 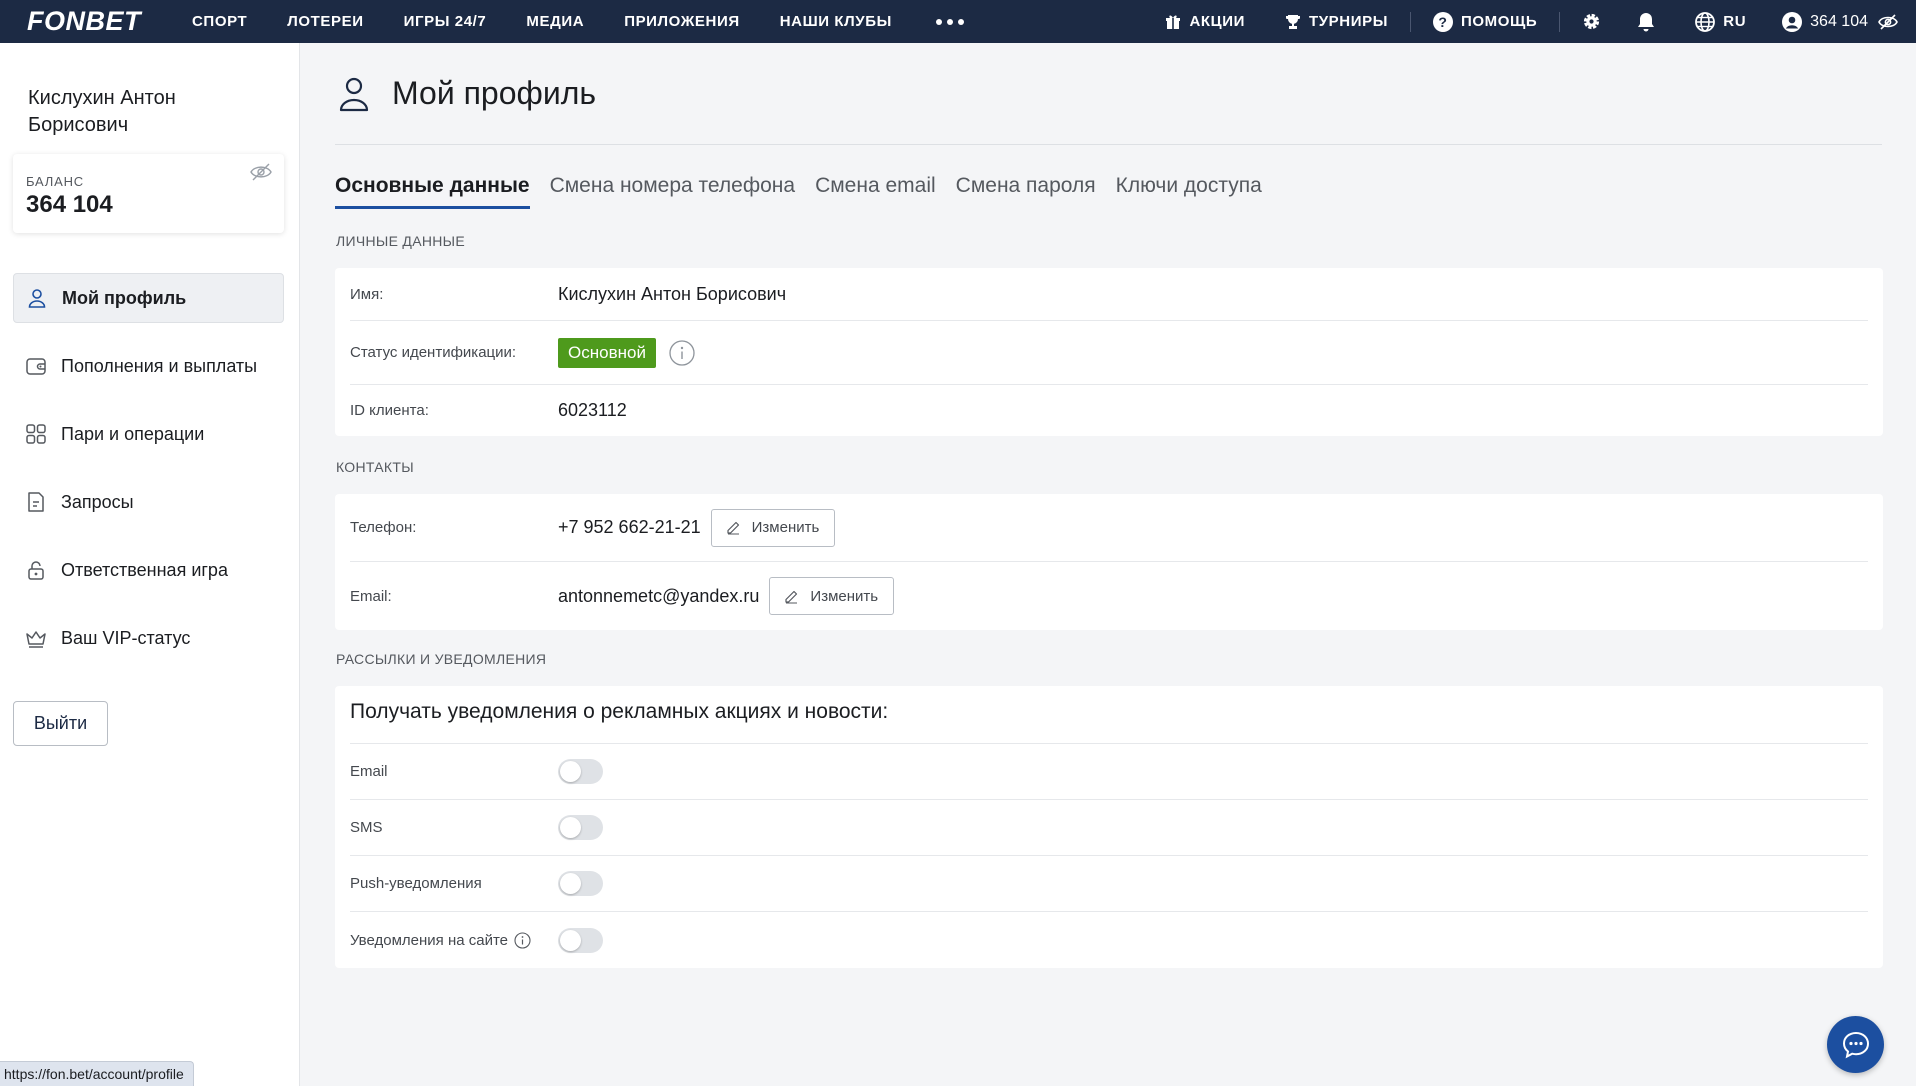 I want to click on account-balance-button: 364 104, so click(x=1825, y=21).